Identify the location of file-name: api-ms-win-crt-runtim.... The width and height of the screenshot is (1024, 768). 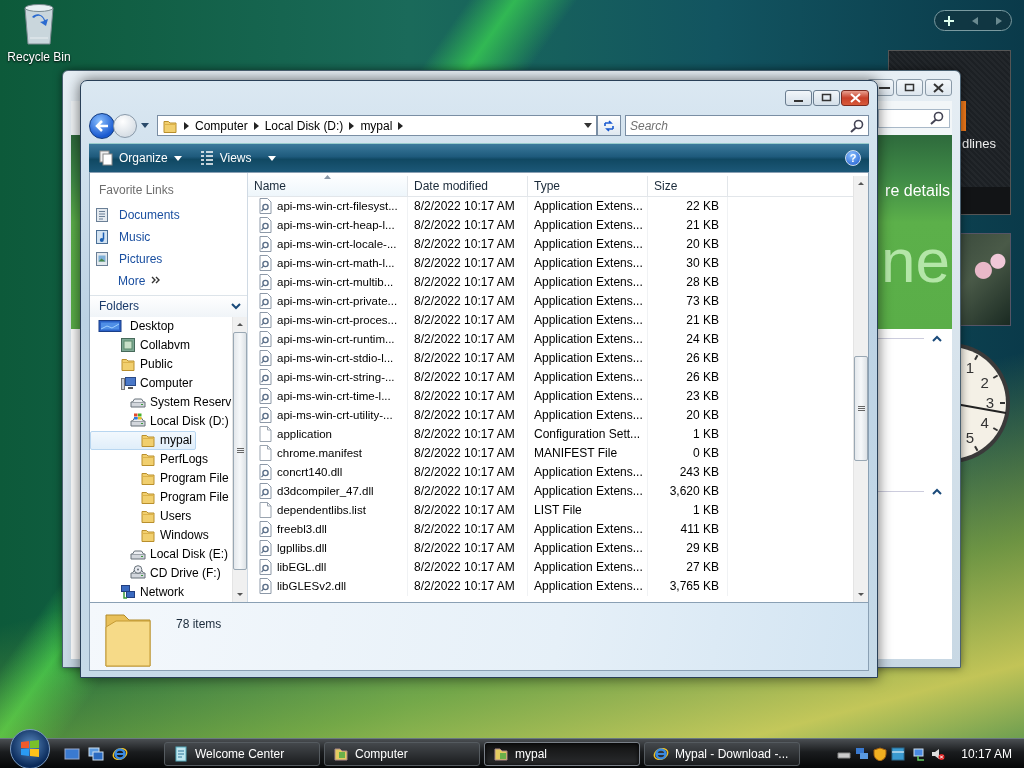
(328, 339).